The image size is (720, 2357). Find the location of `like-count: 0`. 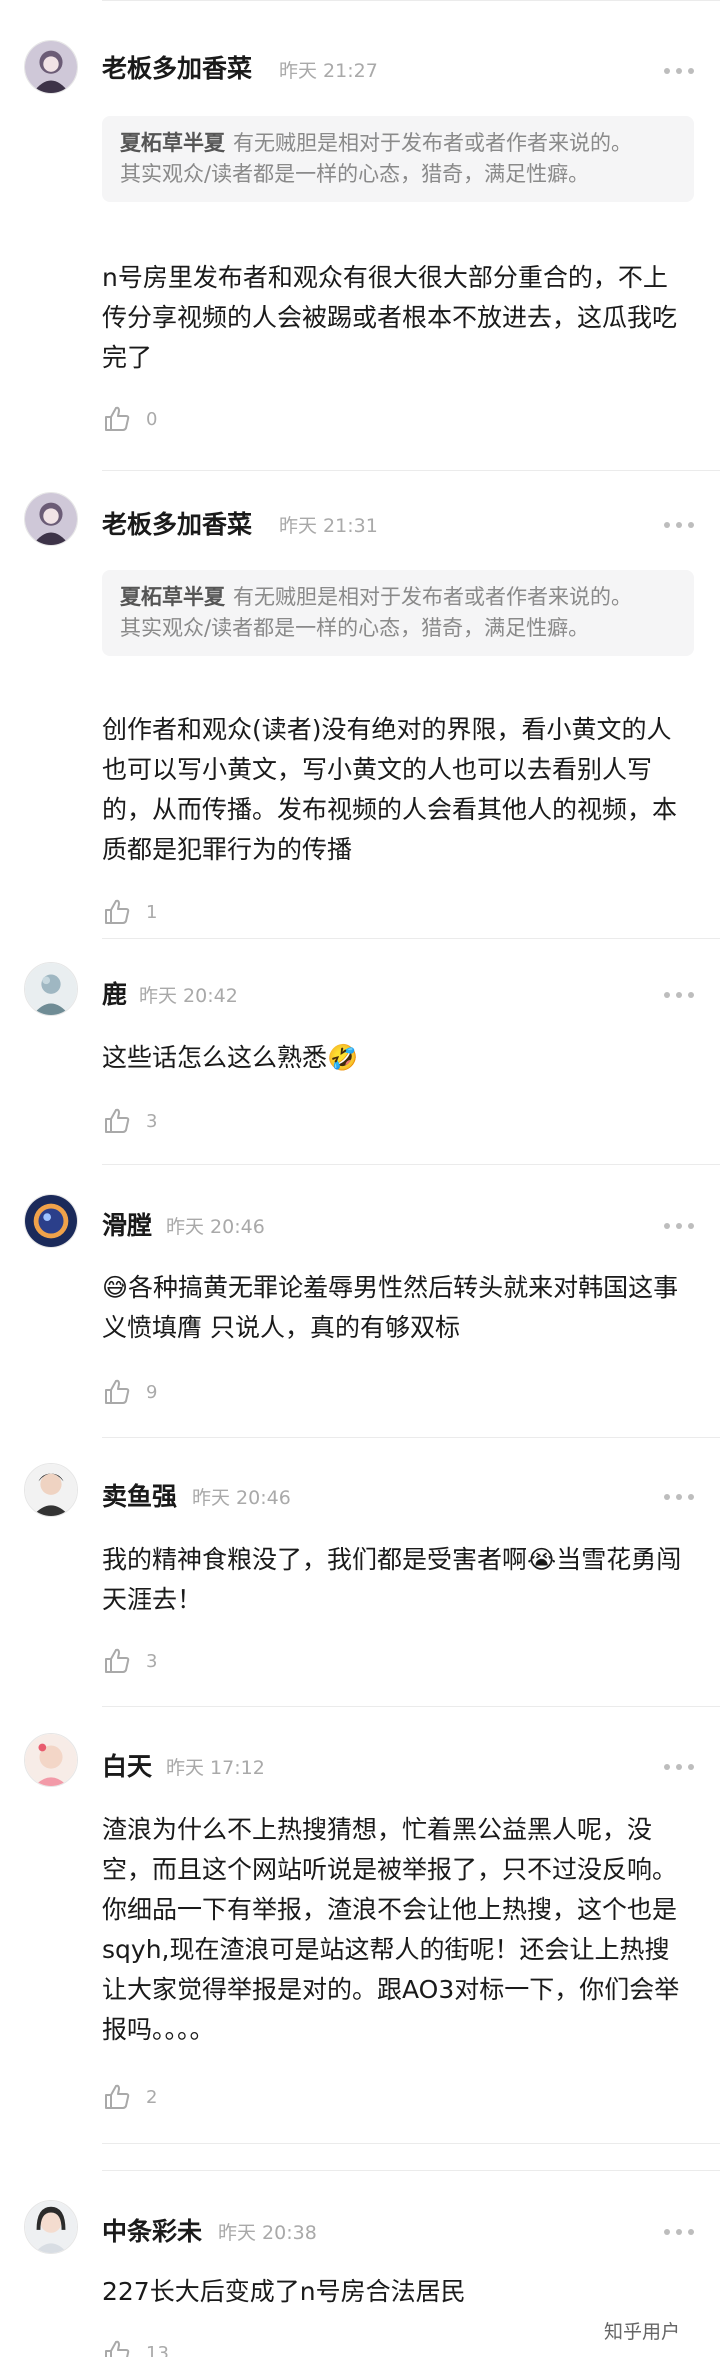

like-count: 0 is located at coordinates (152, 419).